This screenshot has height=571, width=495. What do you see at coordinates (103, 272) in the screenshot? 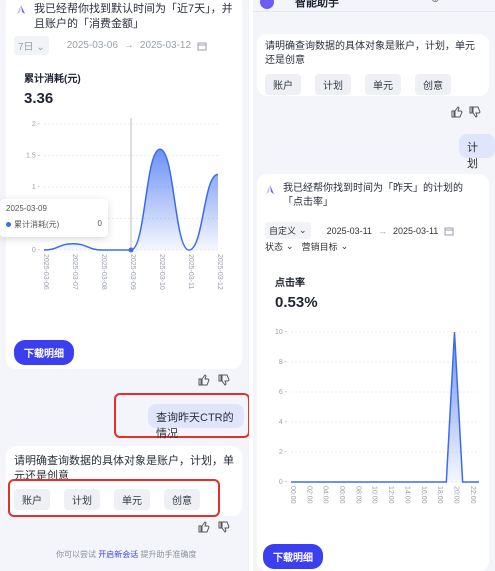
I see `x-tick-label: 2025-03-08` at bounding box center [103, 272].